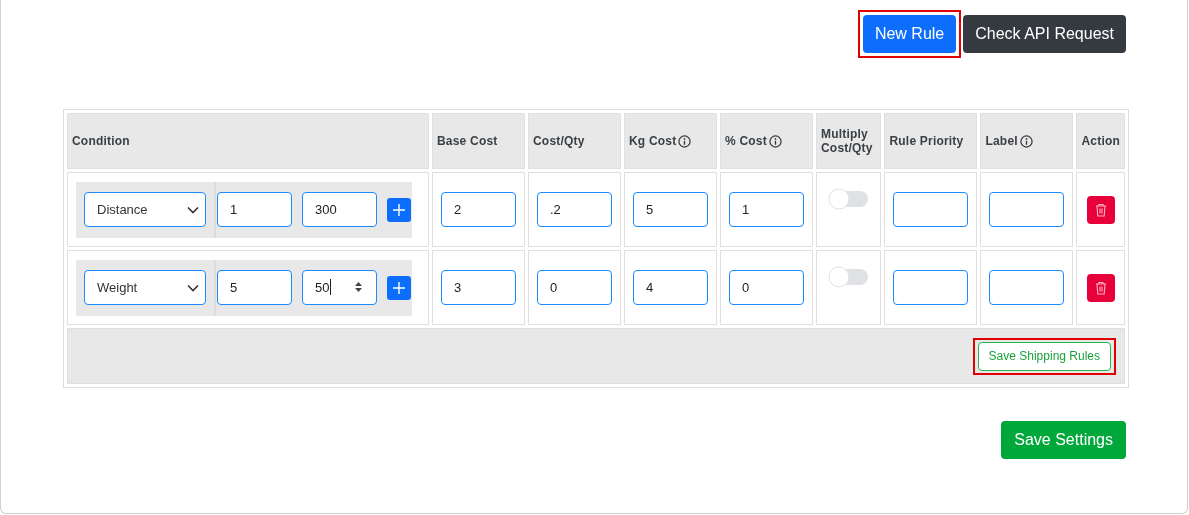 This screenshot has width=1189, height=515. Describe the element at coordinates (746, 141) in the screenshot. I see `column-header: % Cost` at that location.